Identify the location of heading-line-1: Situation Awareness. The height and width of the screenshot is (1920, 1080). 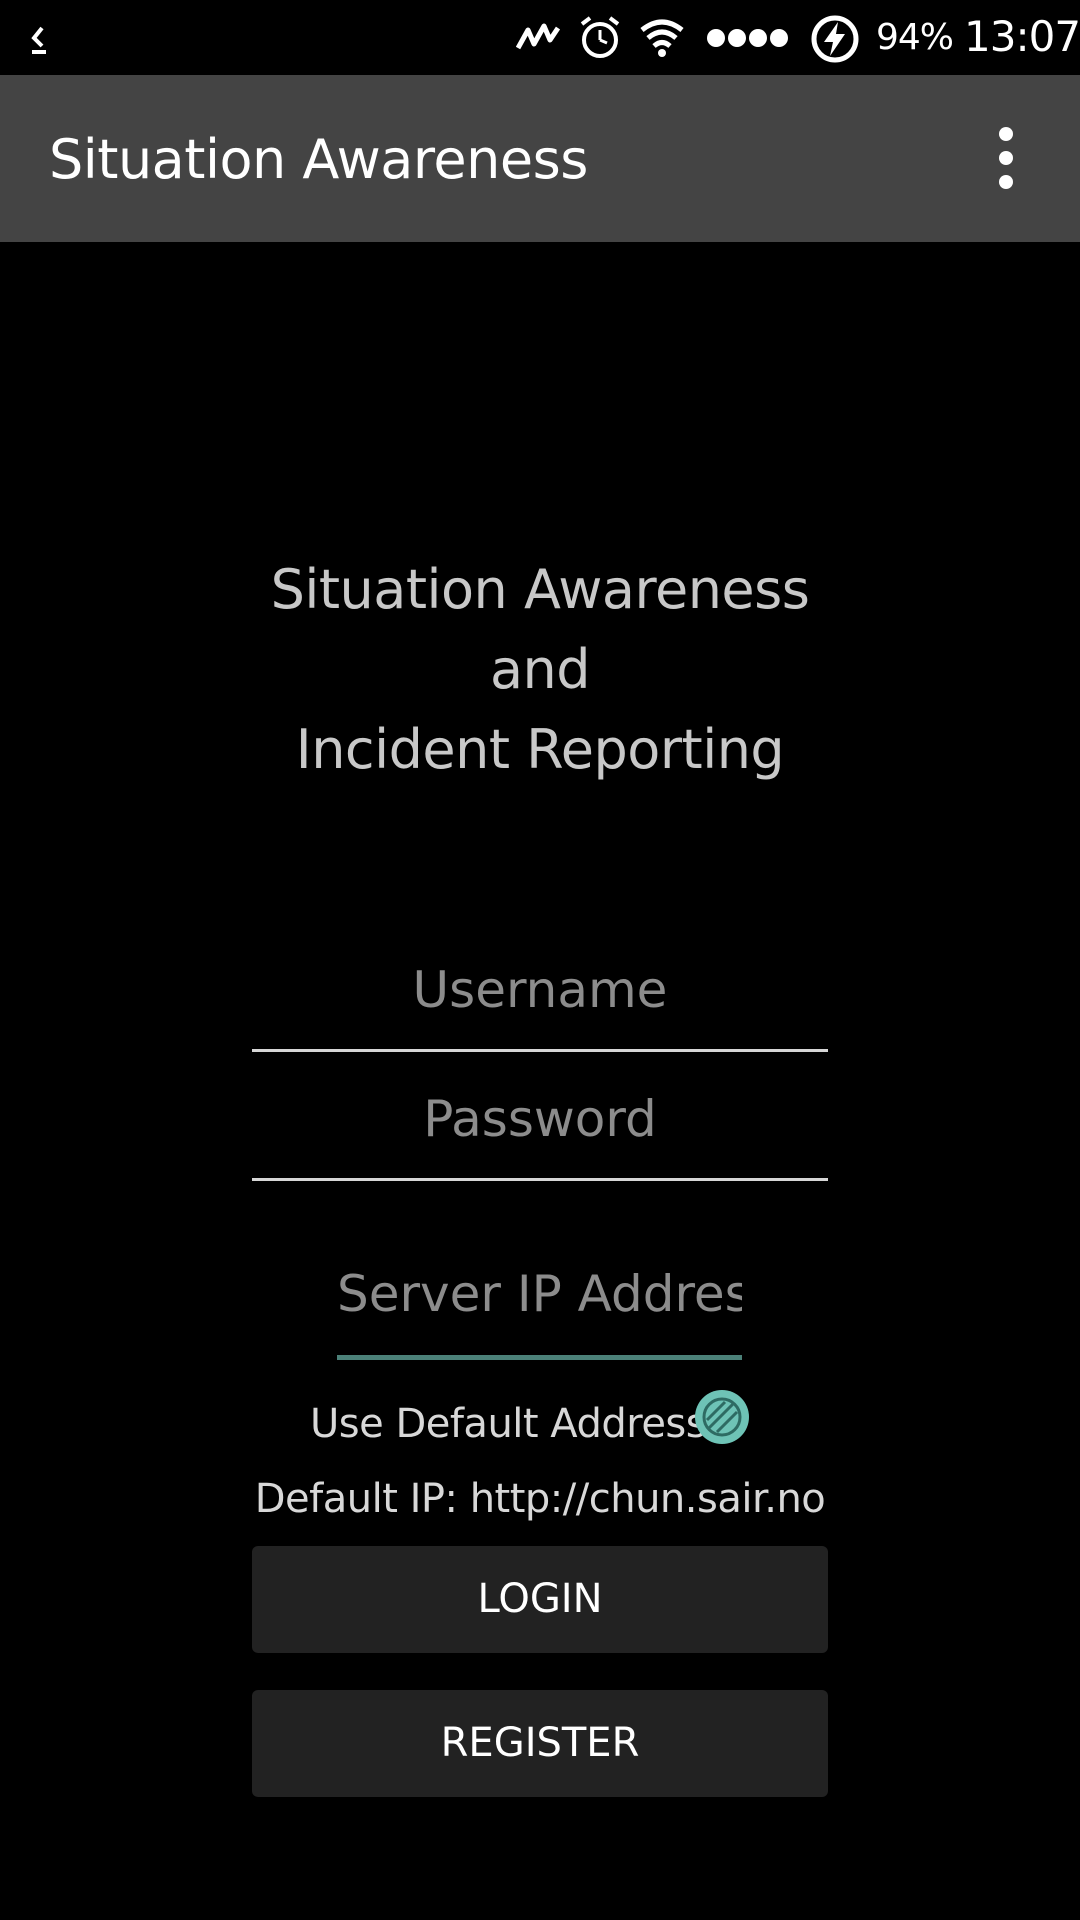
(540, 589).